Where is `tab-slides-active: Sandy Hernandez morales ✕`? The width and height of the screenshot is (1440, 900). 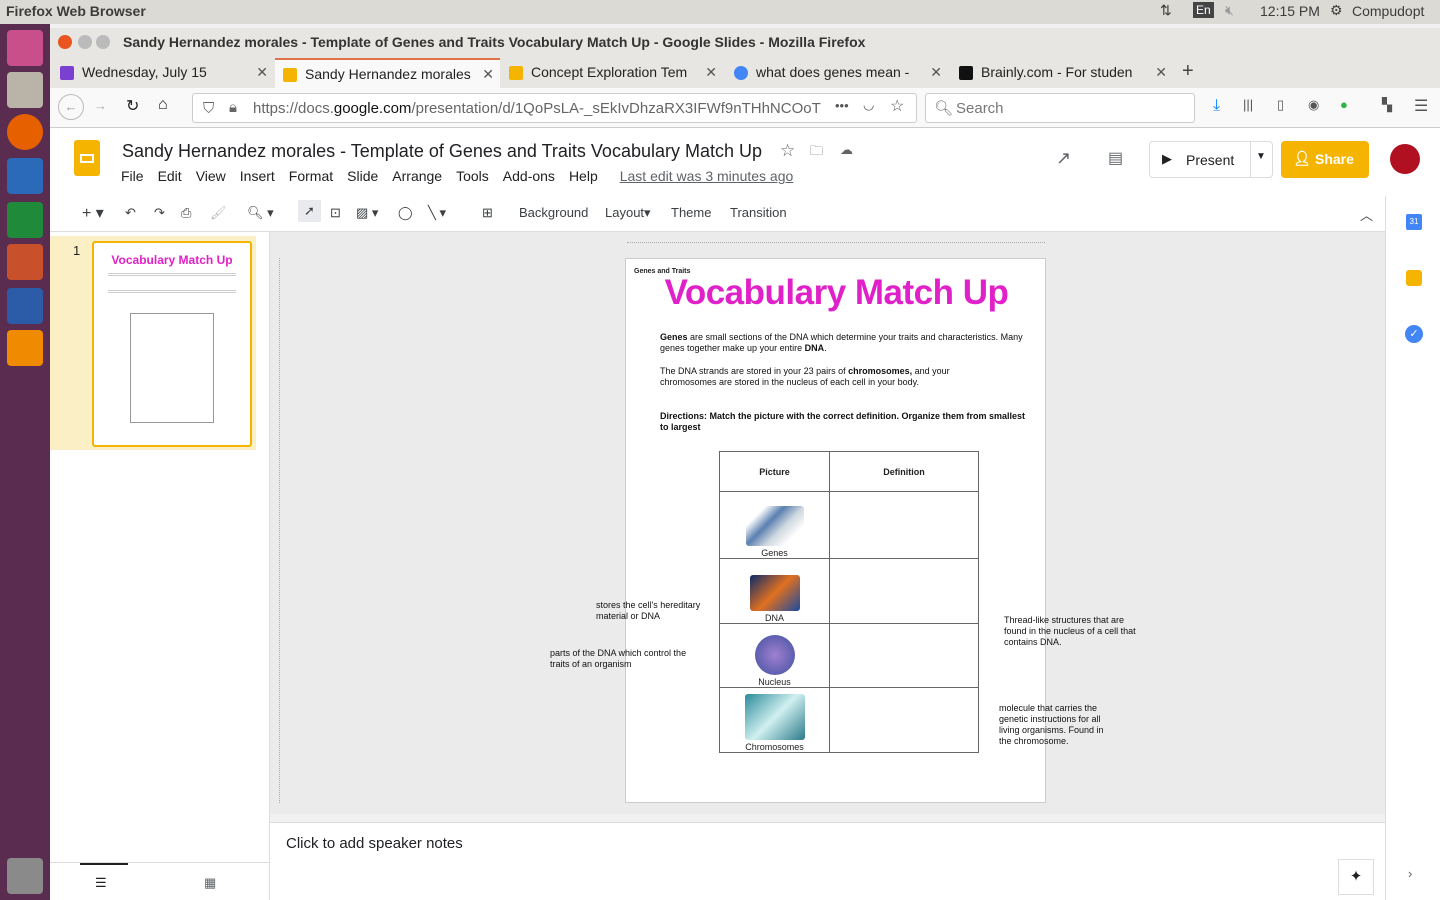 tab-slides-active: Sandy Hernandez morales ✕ is located at coordinates (387, 73).